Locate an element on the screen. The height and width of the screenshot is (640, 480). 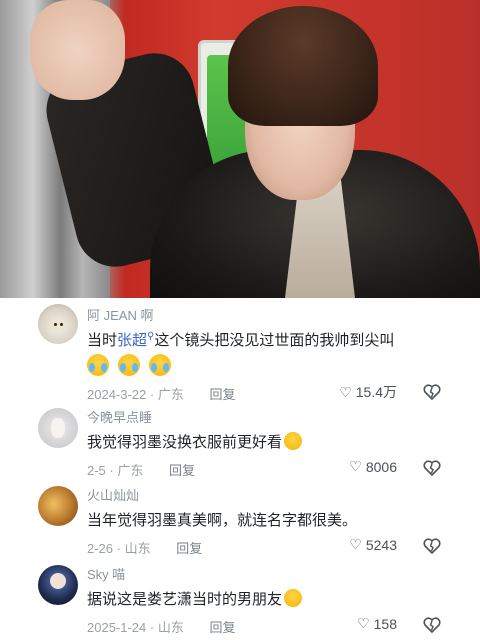
emoji-row is located at coordinates (131, 365).